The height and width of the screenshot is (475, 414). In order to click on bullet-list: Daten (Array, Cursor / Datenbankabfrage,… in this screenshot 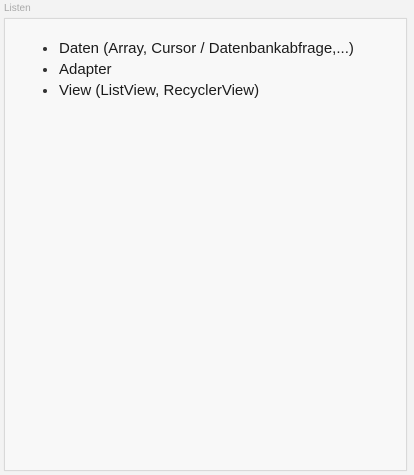, I will do `click(198, 69)`.